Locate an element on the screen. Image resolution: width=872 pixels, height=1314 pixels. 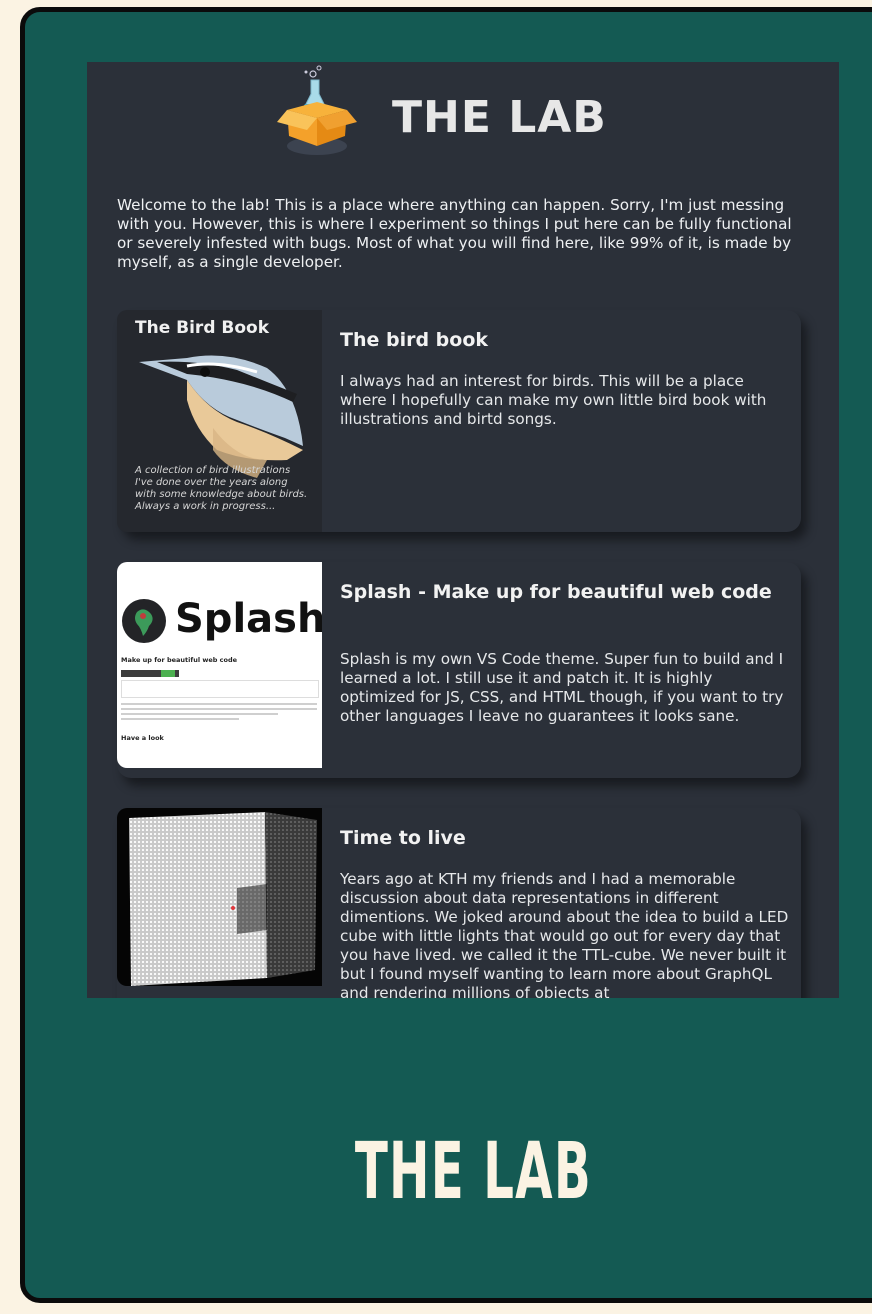
splash-thumb-subtitle: Make up for beautiful web code is located at coordinates (179, 660).